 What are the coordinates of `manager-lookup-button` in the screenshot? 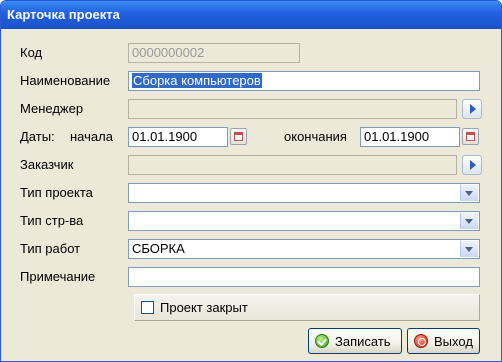 It's located at (472, 109).